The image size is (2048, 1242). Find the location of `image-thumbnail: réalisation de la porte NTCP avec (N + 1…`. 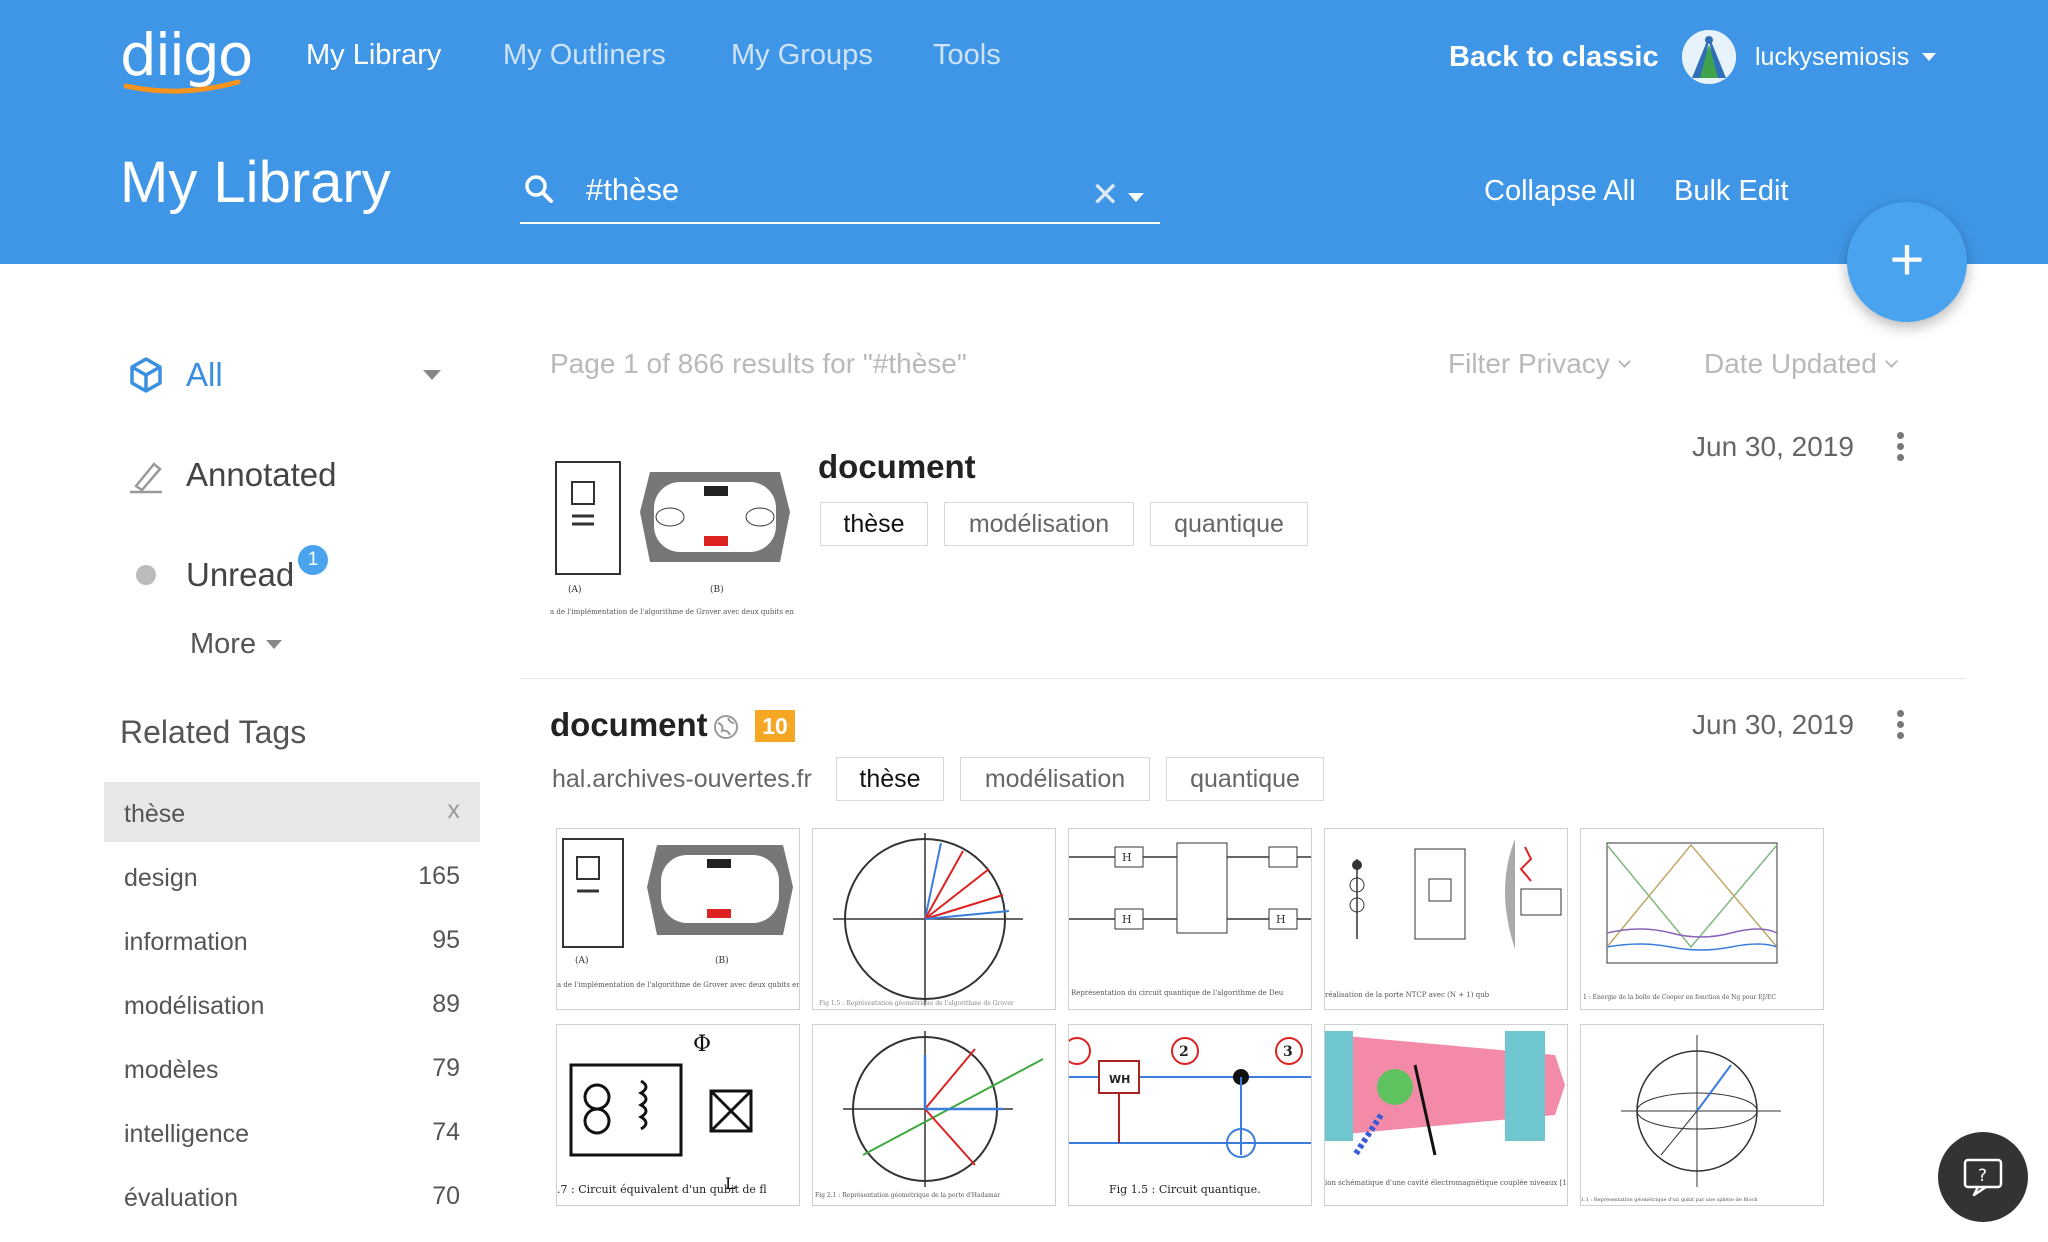

image-thumbnail: réalisation de la porte NTCP avec (N + 1… is located at coordinates (1446, 919).